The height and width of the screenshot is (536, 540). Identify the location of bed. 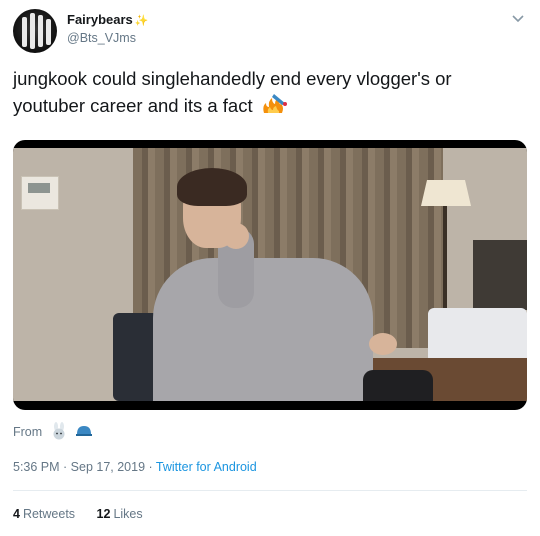
(477, 335).